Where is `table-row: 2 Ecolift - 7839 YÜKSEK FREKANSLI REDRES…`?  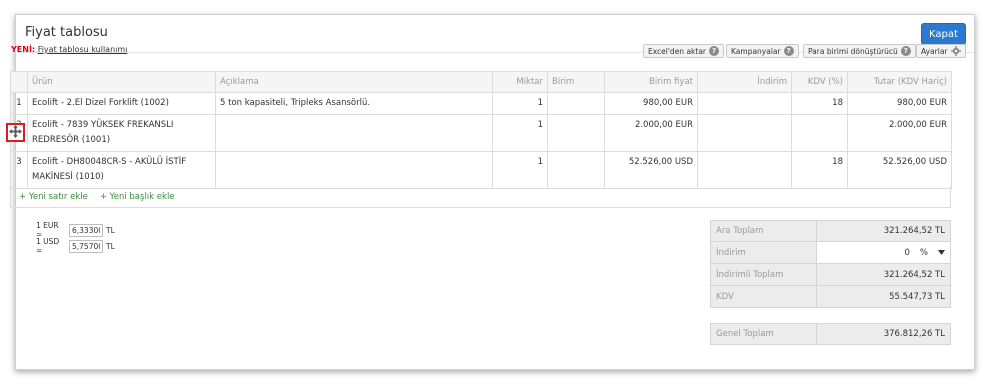
table-row: 2 Ecolift - 7839 YÜKSEK FREKANSLI REDRES… is located at coordinates (481, 133).